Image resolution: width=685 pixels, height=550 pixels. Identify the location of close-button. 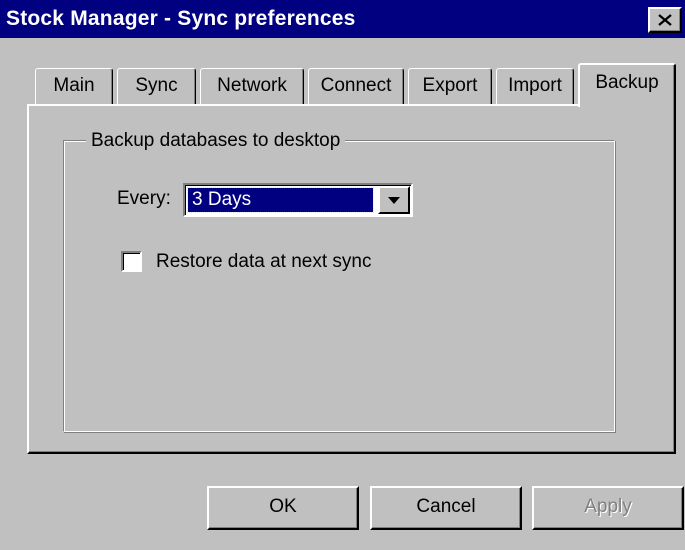
(665, 20).